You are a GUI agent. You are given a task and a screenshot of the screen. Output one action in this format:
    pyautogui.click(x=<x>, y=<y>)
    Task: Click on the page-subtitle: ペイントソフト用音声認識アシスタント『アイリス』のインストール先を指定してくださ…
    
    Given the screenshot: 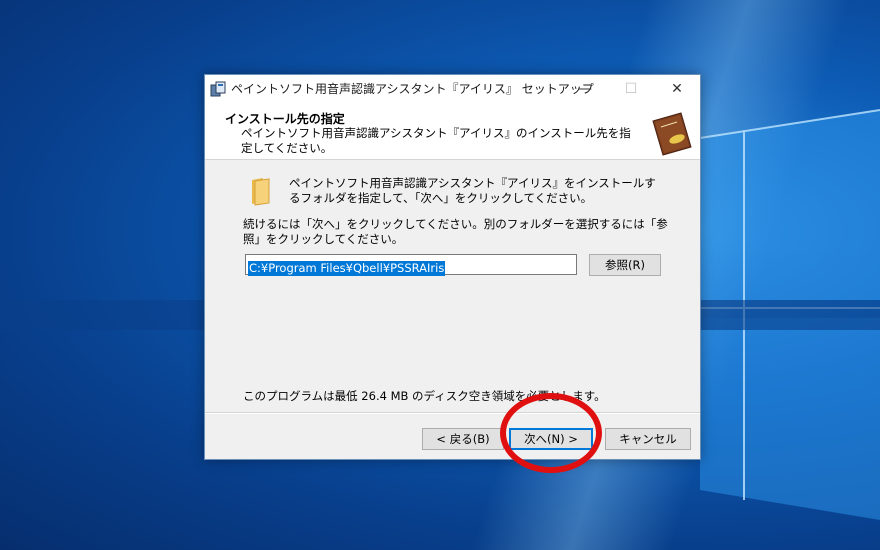 What is the action you would take?
    pyautogui.click(x=436, y=140)
    